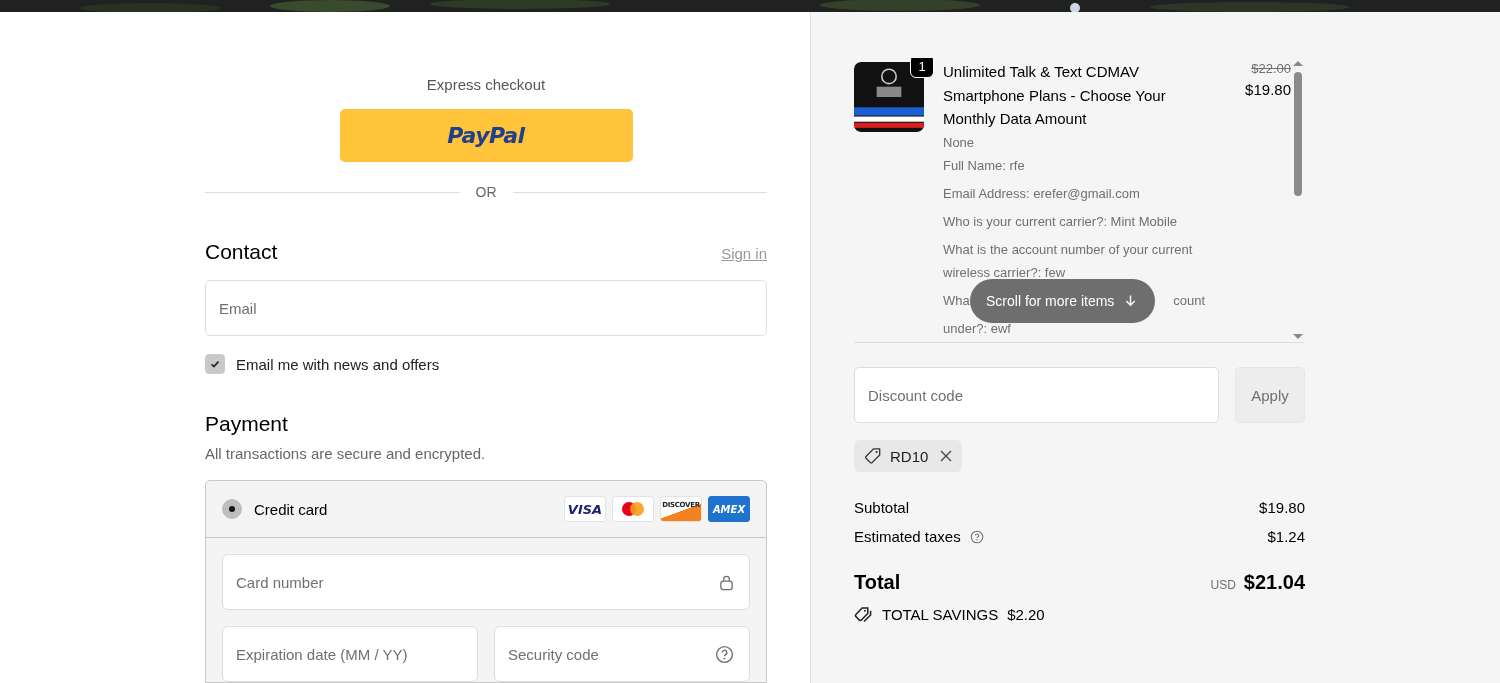 This screenshot has height=683, width=1500. What do you see at coordinates (877, 582) in the screenshot?
I see `total-label: Total` at bounding box center [877, 582].